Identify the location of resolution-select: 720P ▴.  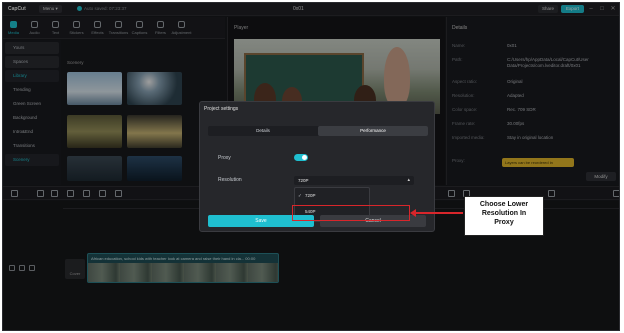
(354, 180).